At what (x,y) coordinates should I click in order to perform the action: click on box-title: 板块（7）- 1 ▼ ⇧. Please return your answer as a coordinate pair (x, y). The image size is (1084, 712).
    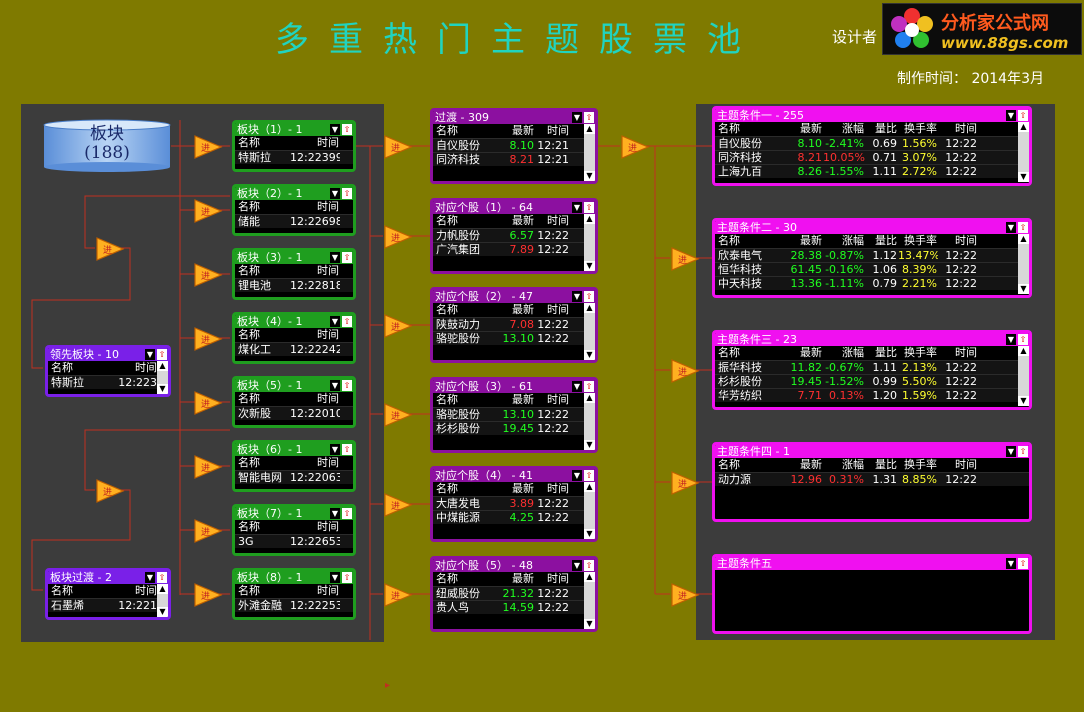
    Looking at the image, I should click on (294, 513).